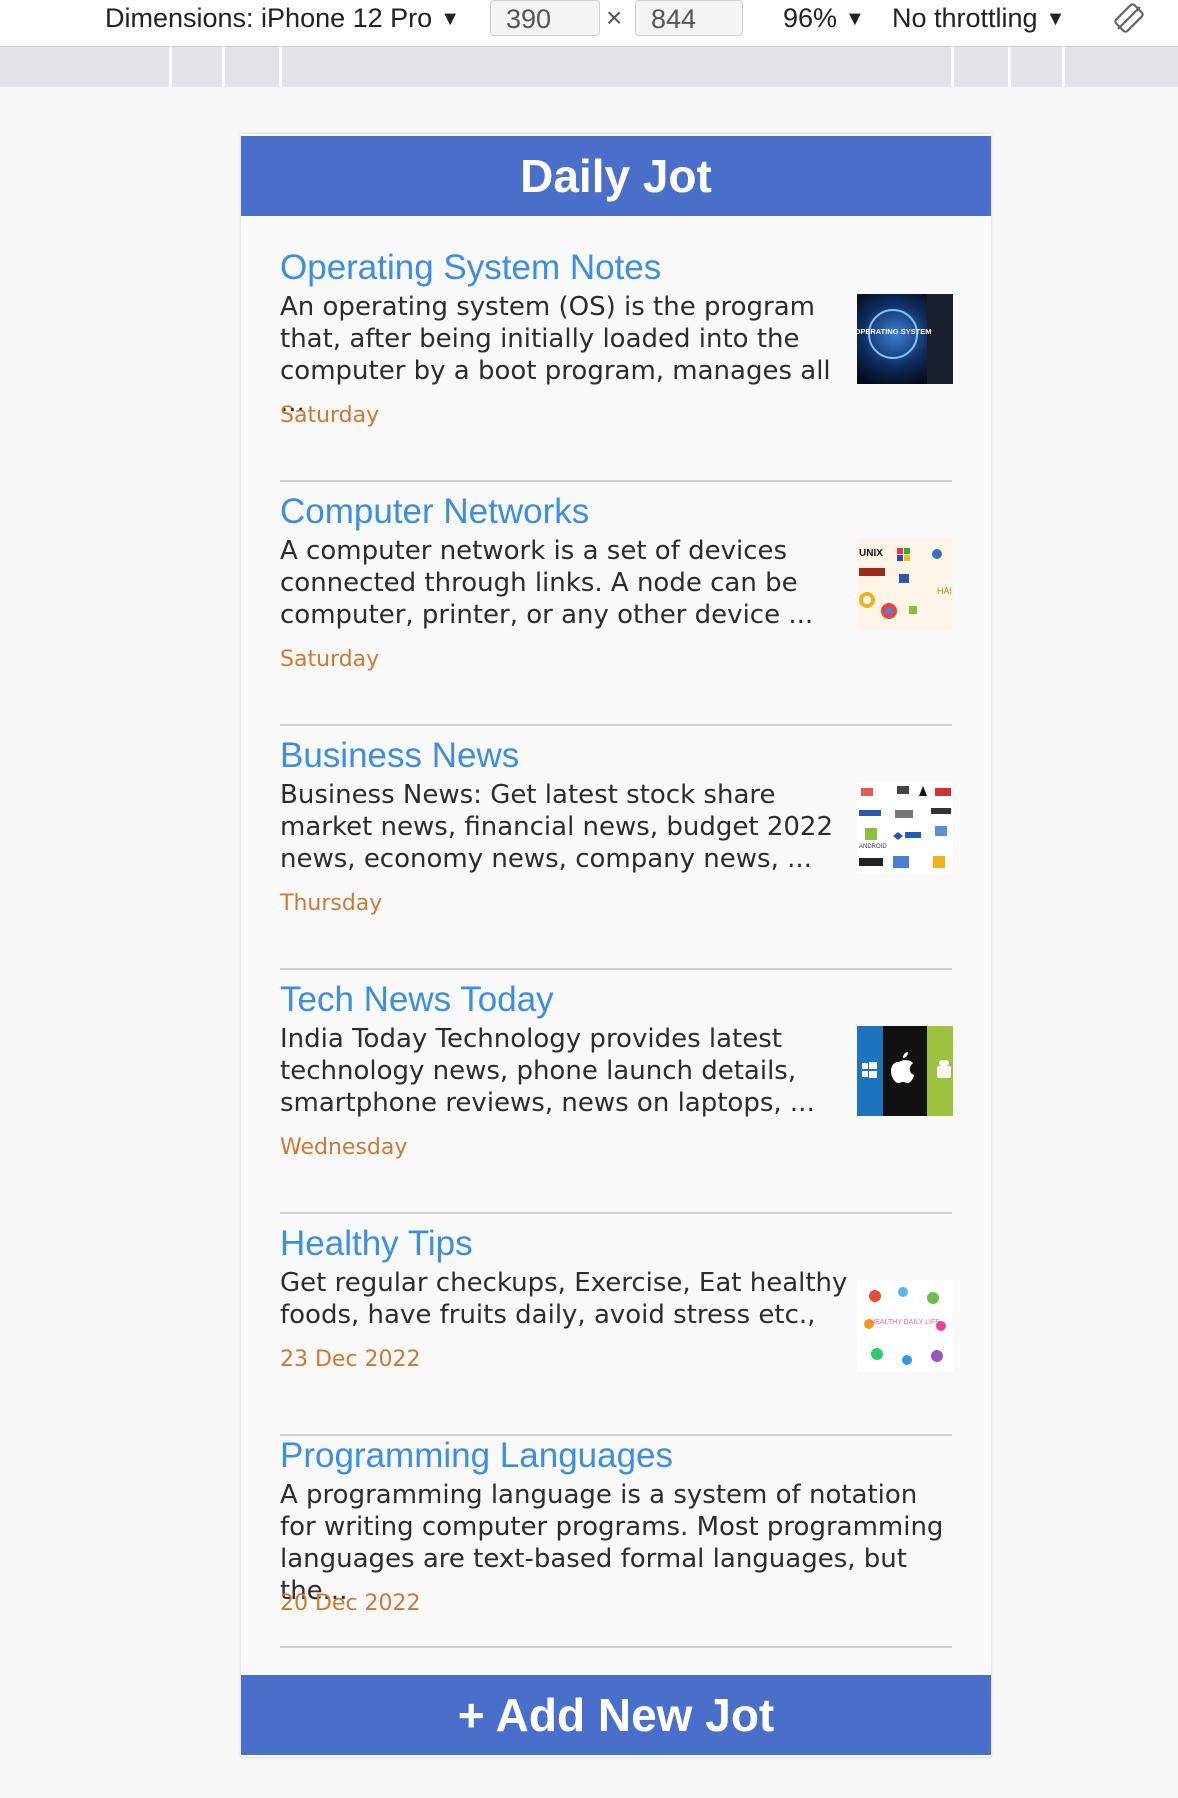 This screenshot has width=1178, height=1798. I want to click on throttling-select: No throttling ▼, so click(978, 18).